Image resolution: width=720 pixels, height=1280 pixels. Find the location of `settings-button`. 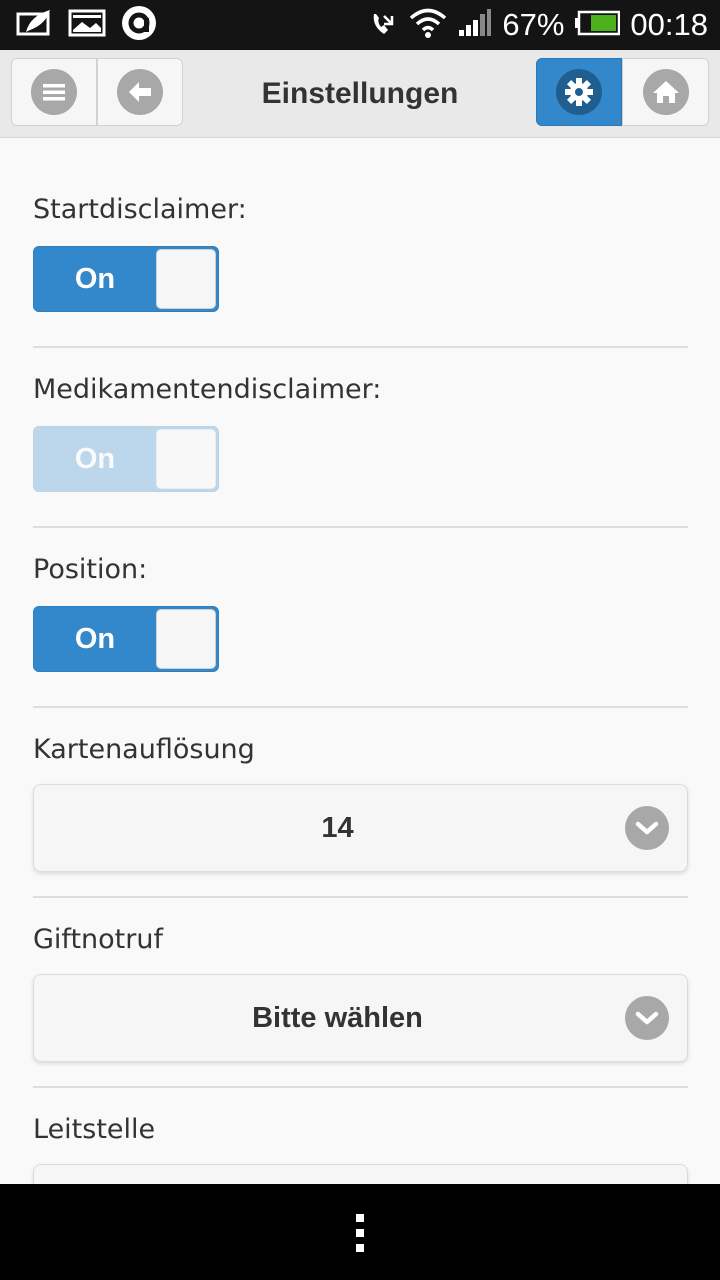

settings-button is located at coordinates (579, 92).